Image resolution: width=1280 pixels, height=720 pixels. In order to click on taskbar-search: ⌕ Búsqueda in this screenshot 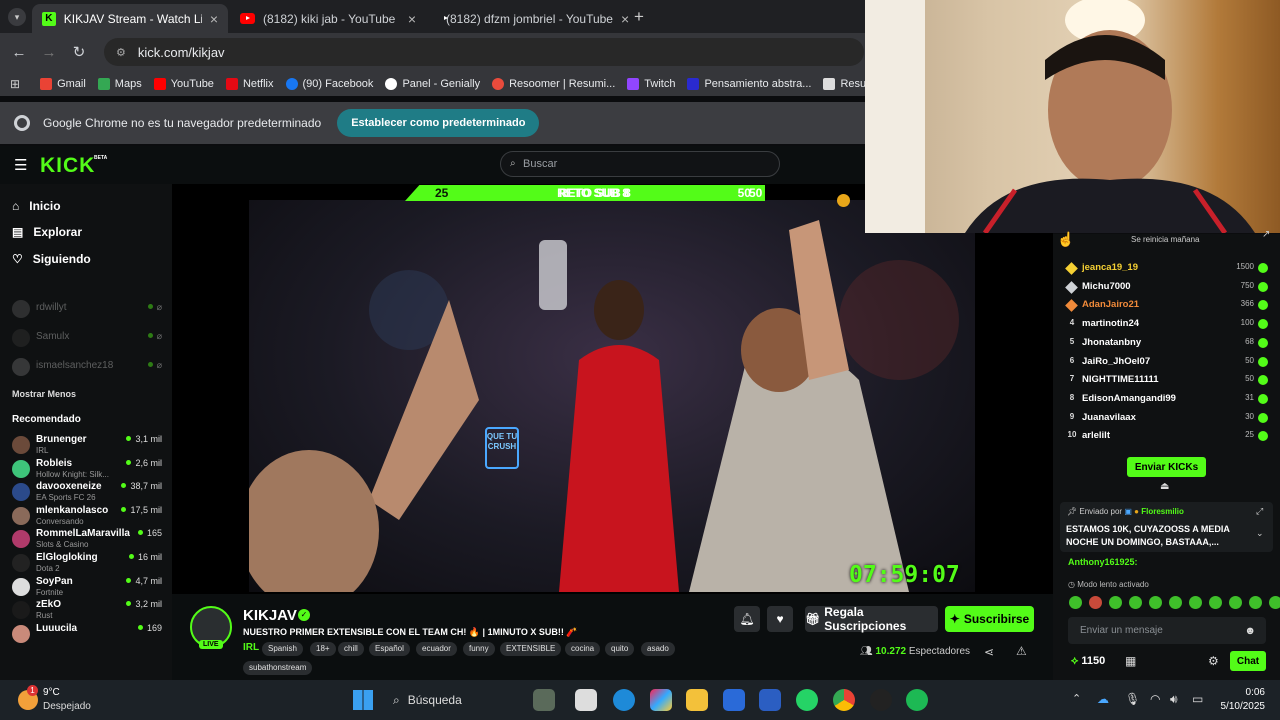, I will do `click(452, 700)`.